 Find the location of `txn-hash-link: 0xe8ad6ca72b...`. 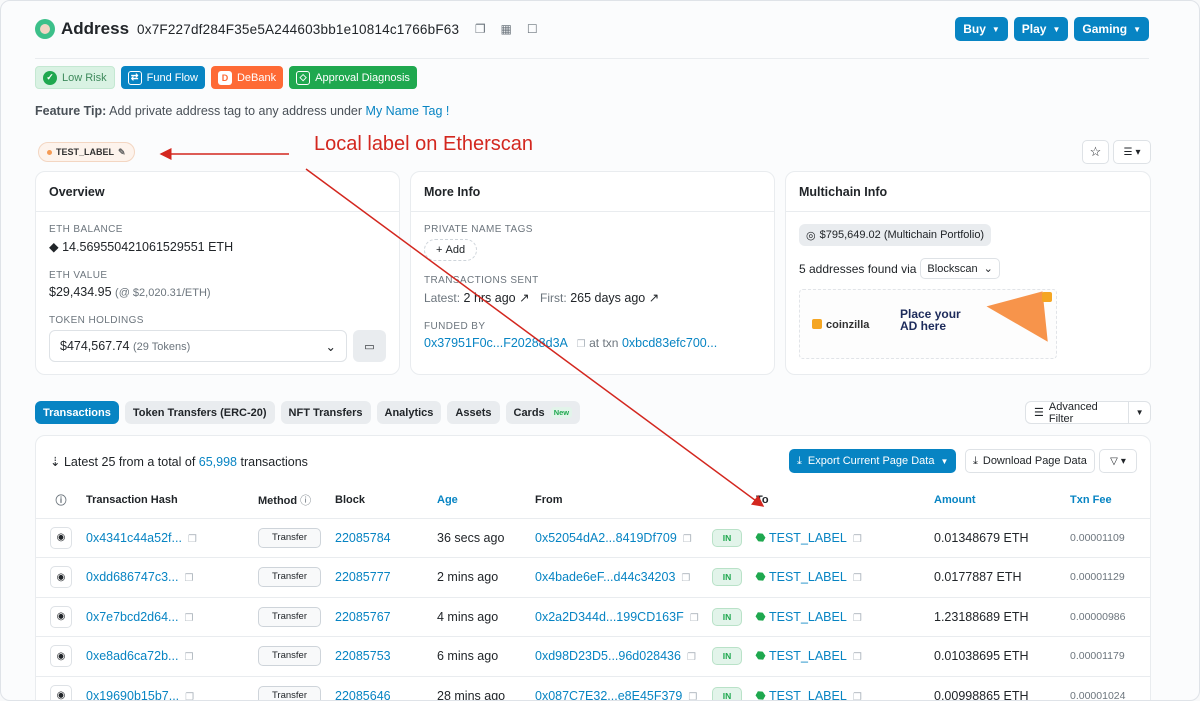

txn-hash-link: 0xe8ad6ca72b... is located at coordinates (132, 656).